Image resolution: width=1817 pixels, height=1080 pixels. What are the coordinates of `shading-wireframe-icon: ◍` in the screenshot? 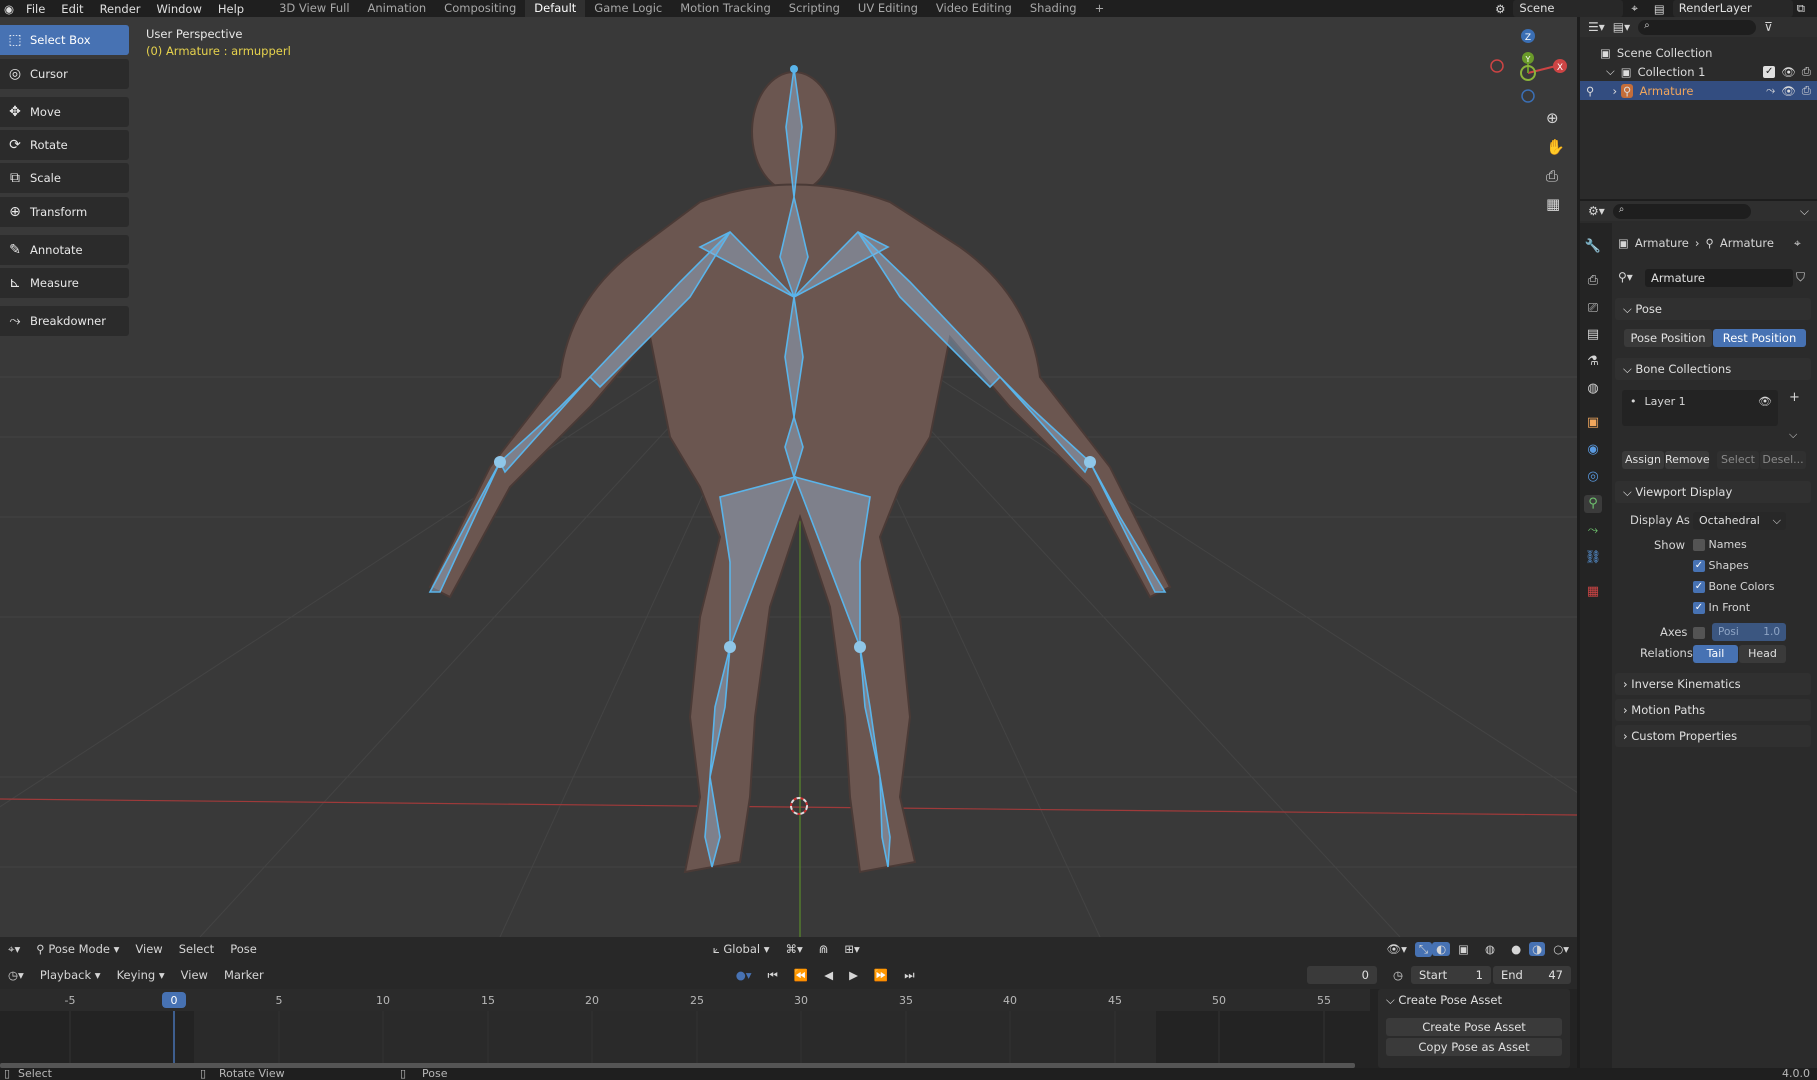 It's located at (1490, 949).